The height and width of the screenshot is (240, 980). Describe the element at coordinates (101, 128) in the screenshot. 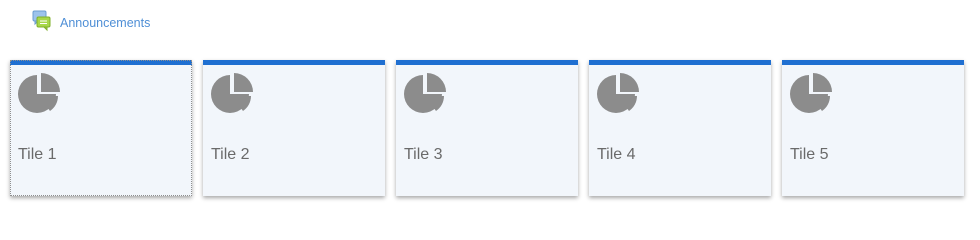

I see `tile-1: Tile 1` at that location.